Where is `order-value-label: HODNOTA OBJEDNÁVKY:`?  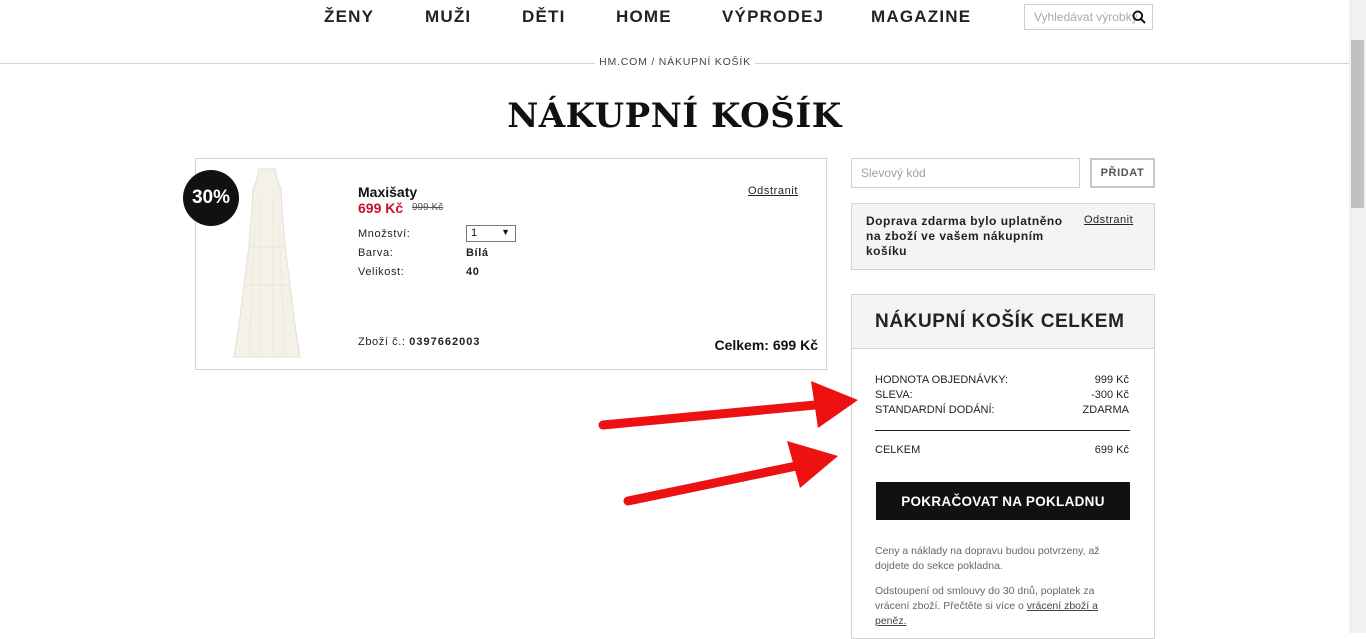
order-value-label: HODNOTA OBJEDNÁVKY: is located at coordinates (942, 380).